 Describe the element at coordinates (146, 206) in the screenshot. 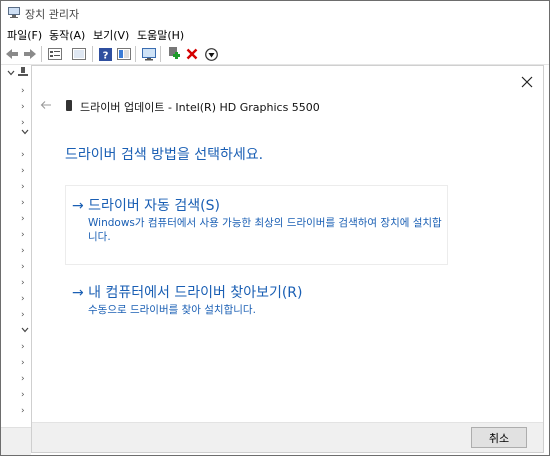

I see `option-title: → 드라이버 자동 검색(S)` at that location.